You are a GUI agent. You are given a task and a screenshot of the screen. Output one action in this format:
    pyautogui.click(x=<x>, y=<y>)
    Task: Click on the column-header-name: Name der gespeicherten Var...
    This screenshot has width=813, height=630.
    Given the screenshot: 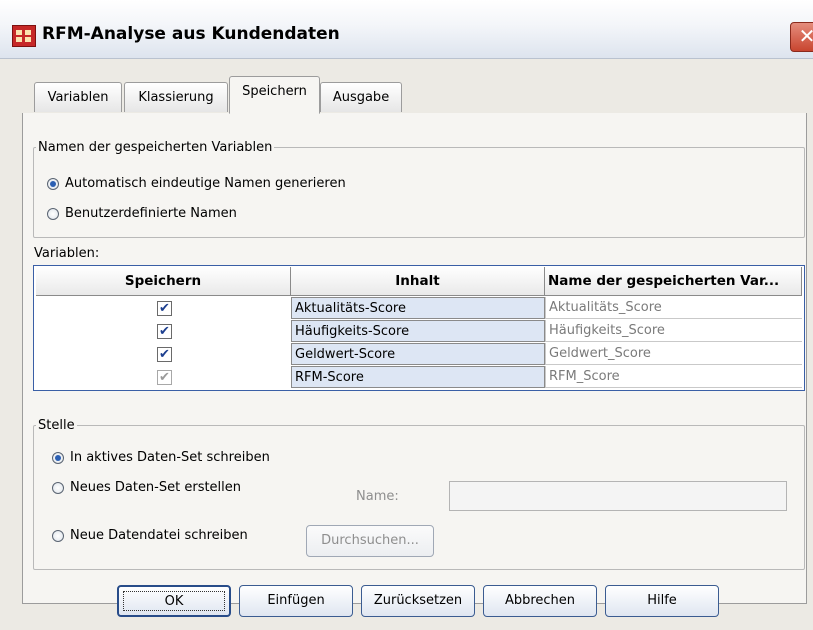 What is the action you would take?
    pyautogui.click(x=673, y=281)
    